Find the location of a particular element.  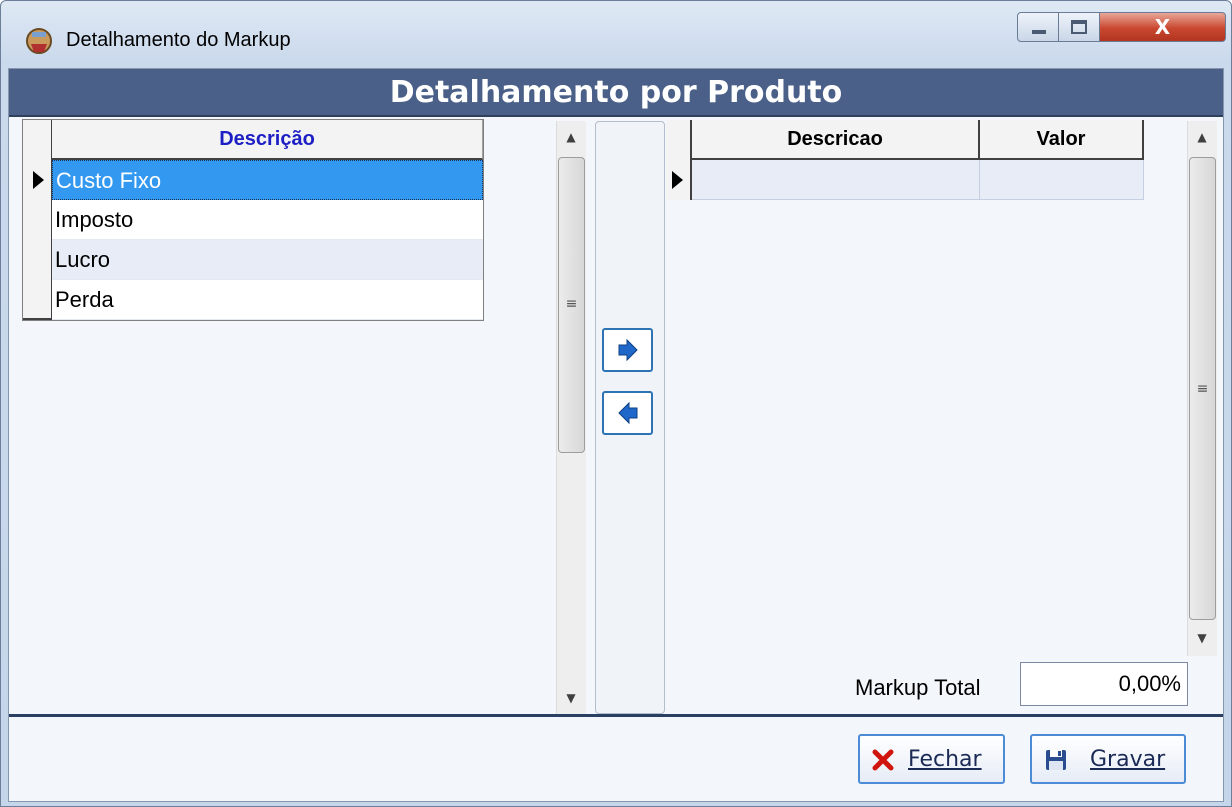

row-indicator-column is located at coordinates (37, 220).